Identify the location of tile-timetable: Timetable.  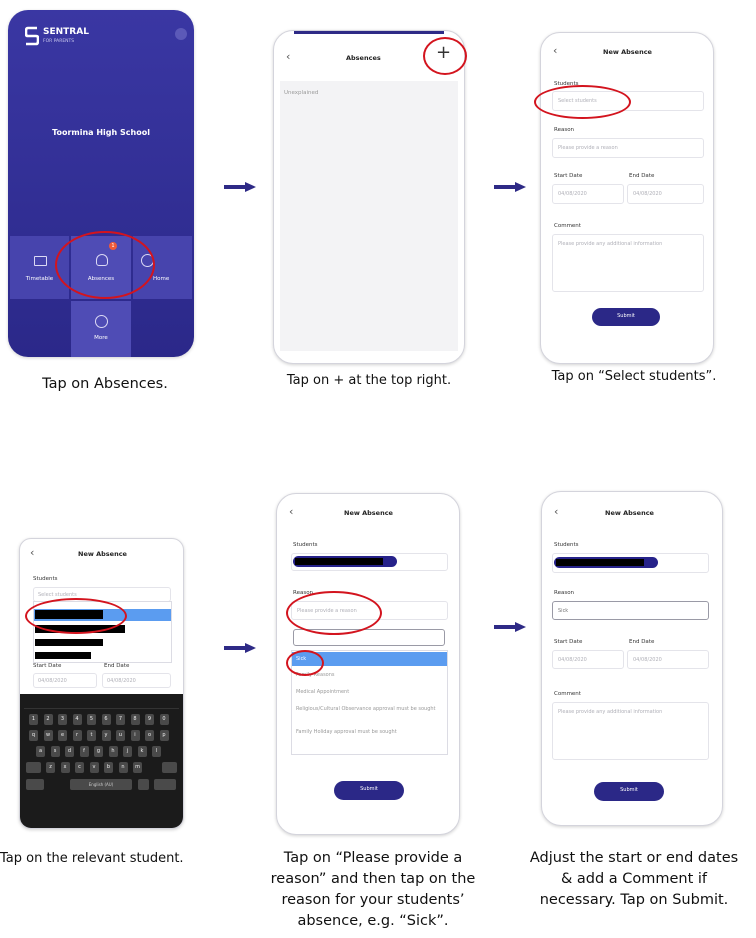
(39, 267).